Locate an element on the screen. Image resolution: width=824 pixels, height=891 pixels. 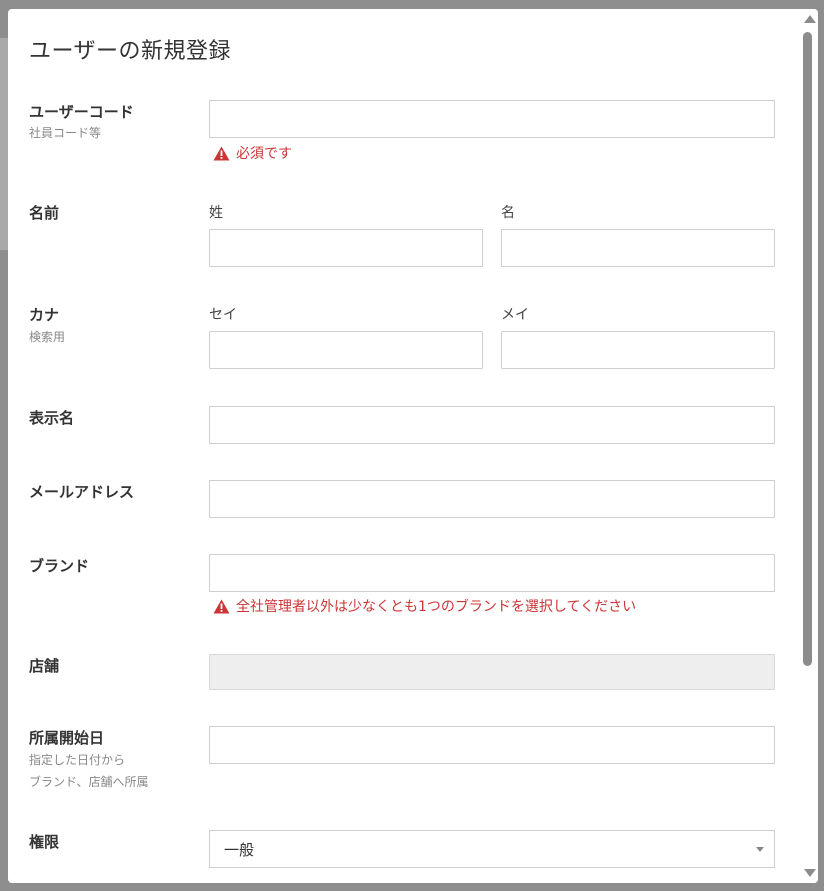
chevron-down-icon is located at coordinates (760, 849).